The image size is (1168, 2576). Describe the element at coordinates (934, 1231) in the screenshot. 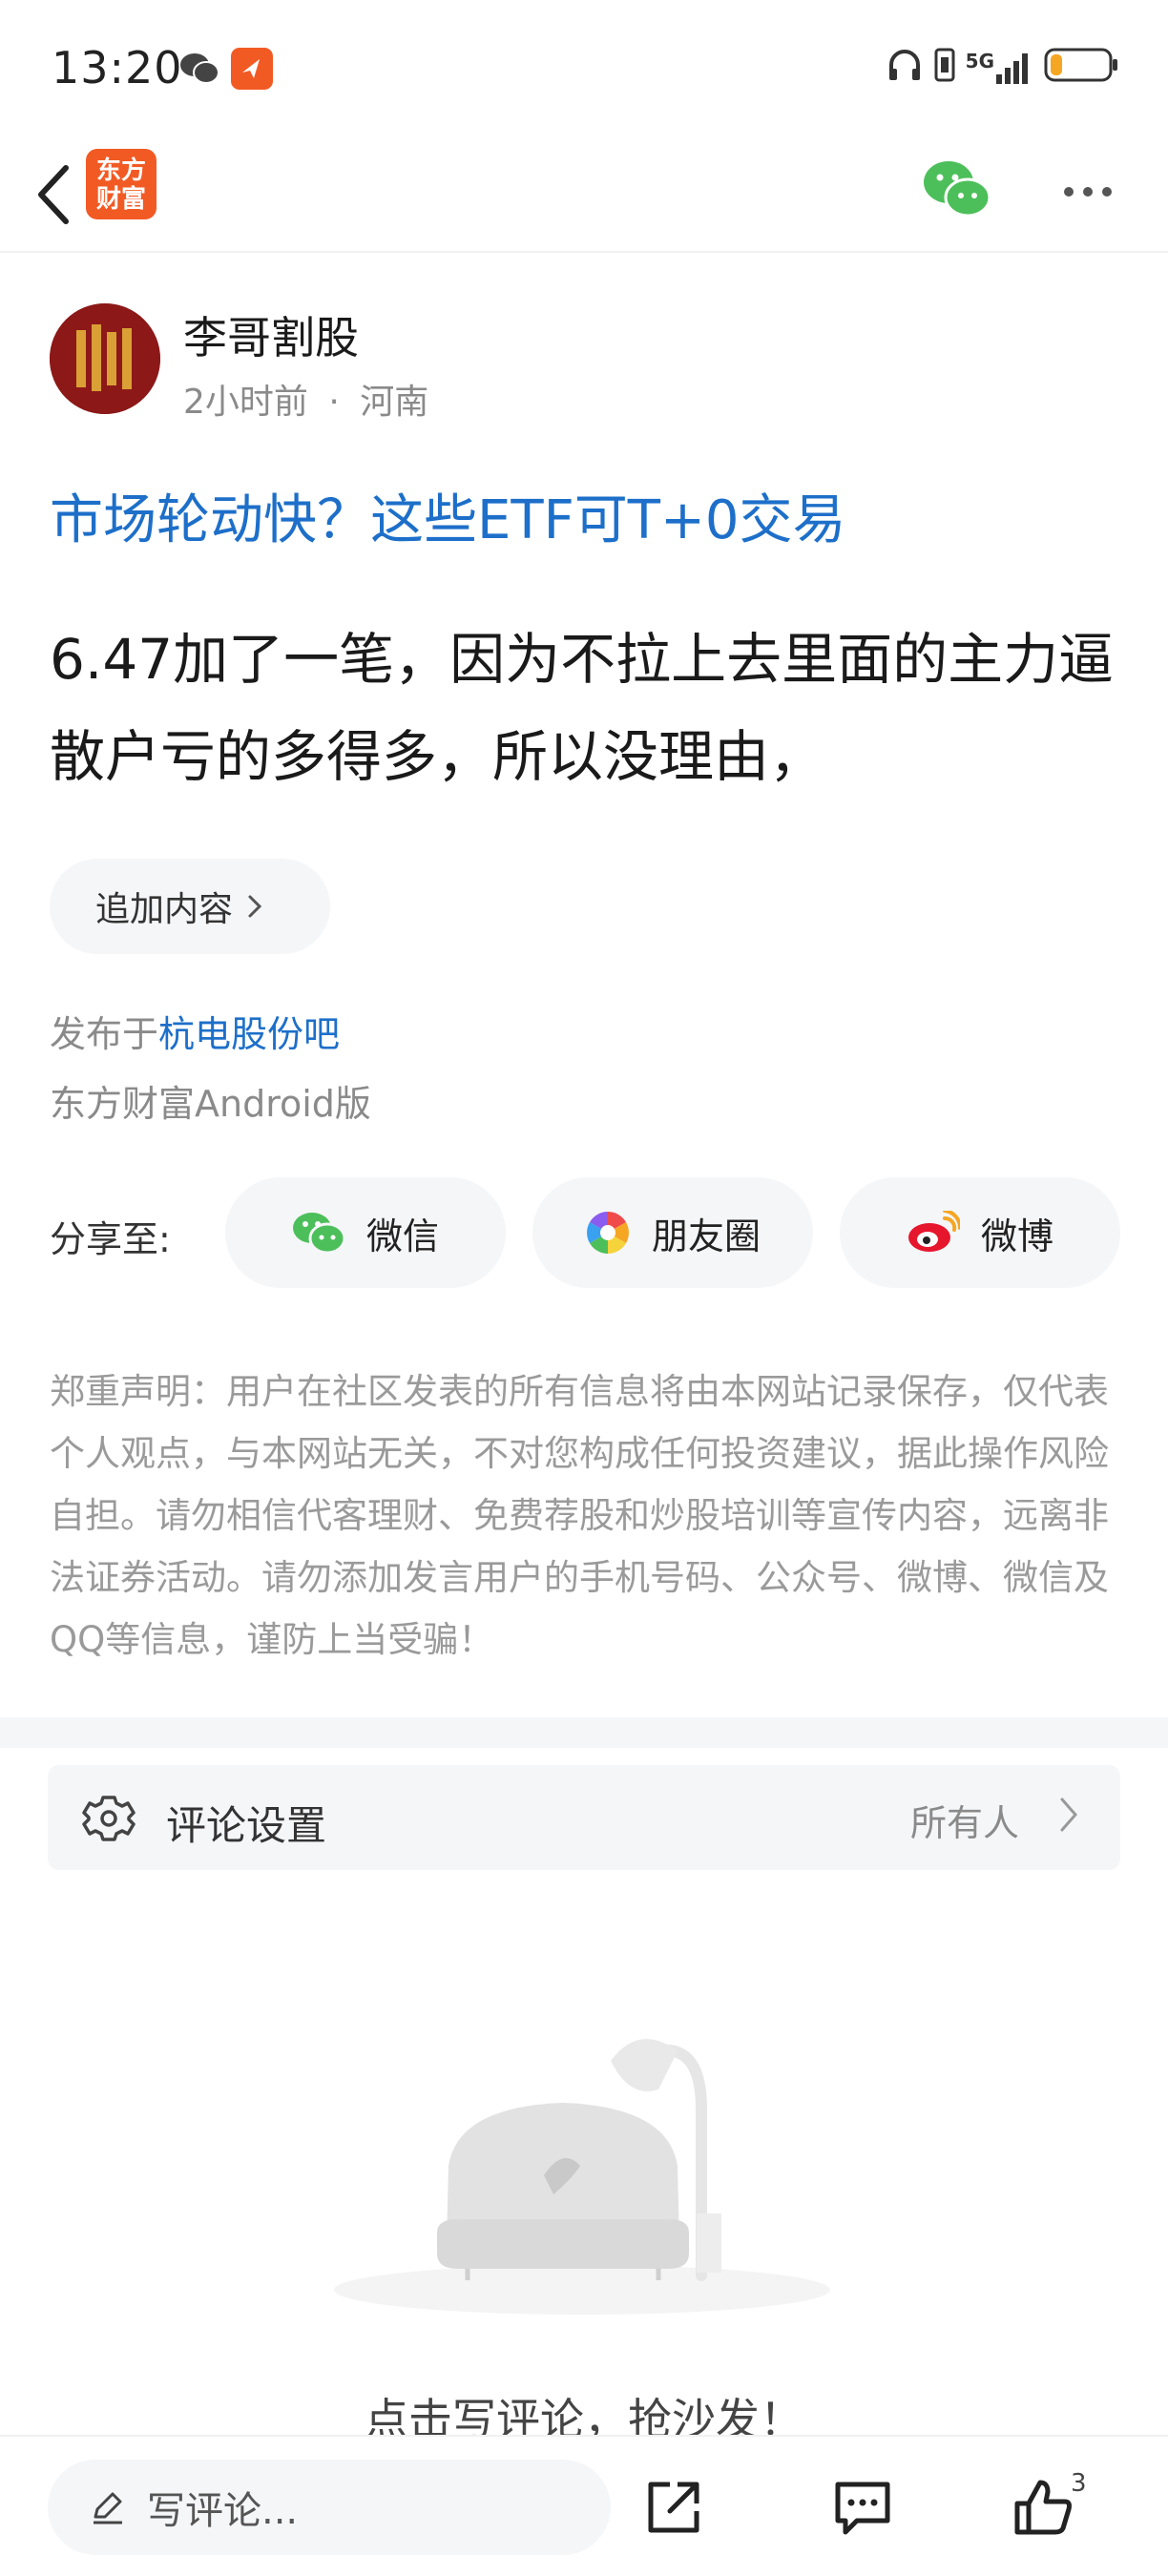

I see `weibo-icon` at that location.